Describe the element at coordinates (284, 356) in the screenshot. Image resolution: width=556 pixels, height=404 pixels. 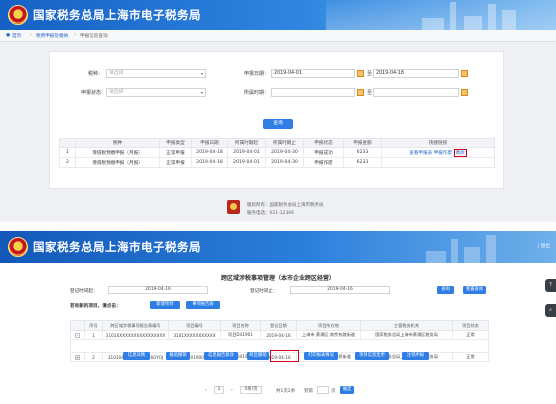
I see `cross-region-cancel-highlight` at that location.